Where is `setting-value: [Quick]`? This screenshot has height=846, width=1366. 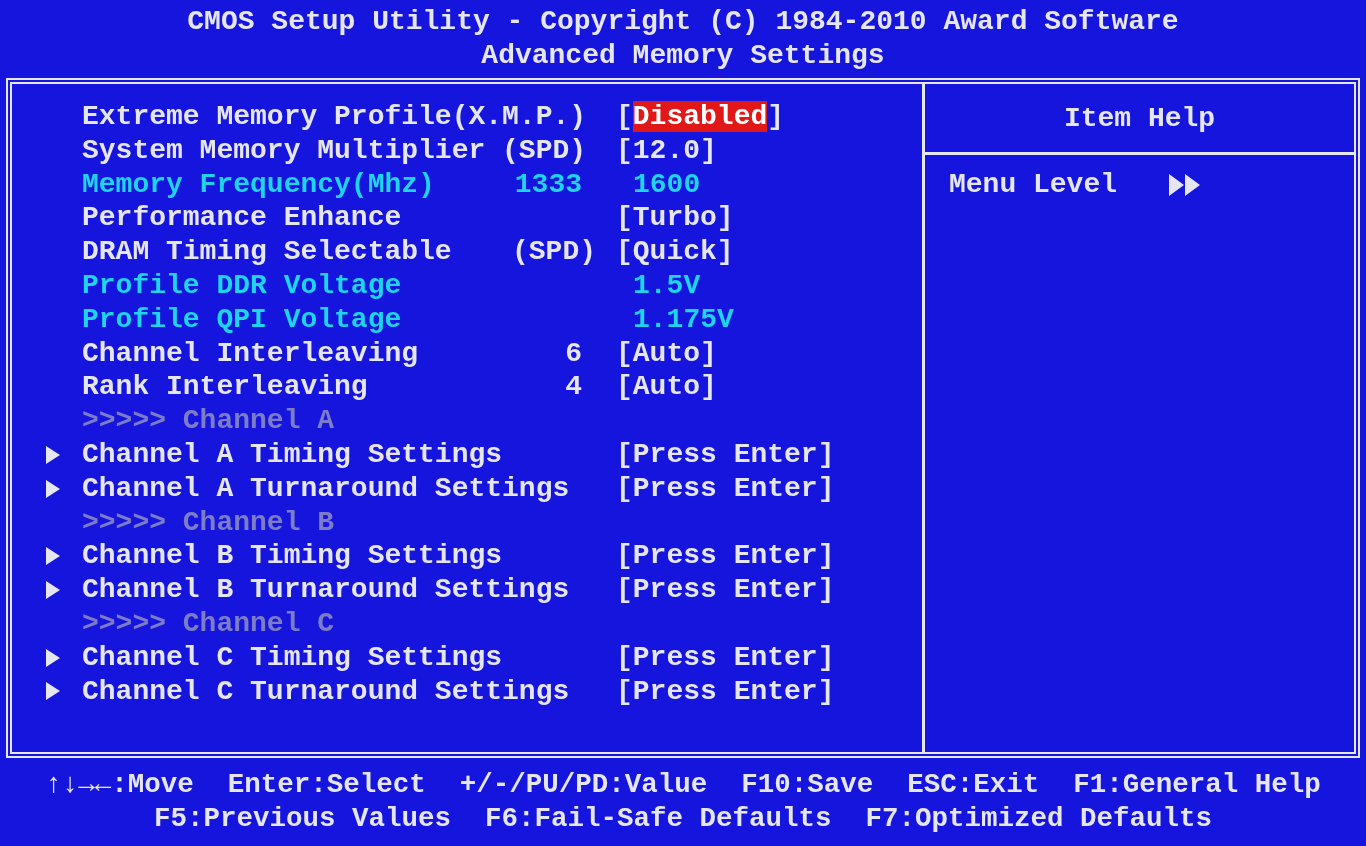 setting-value: [Quick] is located at coordinates (675, 252).